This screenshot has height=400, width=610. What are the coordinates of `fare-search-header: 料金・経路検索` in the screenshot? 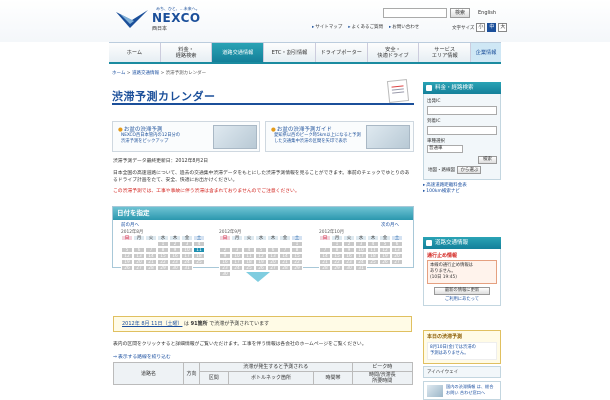 It's located at (462, 88).